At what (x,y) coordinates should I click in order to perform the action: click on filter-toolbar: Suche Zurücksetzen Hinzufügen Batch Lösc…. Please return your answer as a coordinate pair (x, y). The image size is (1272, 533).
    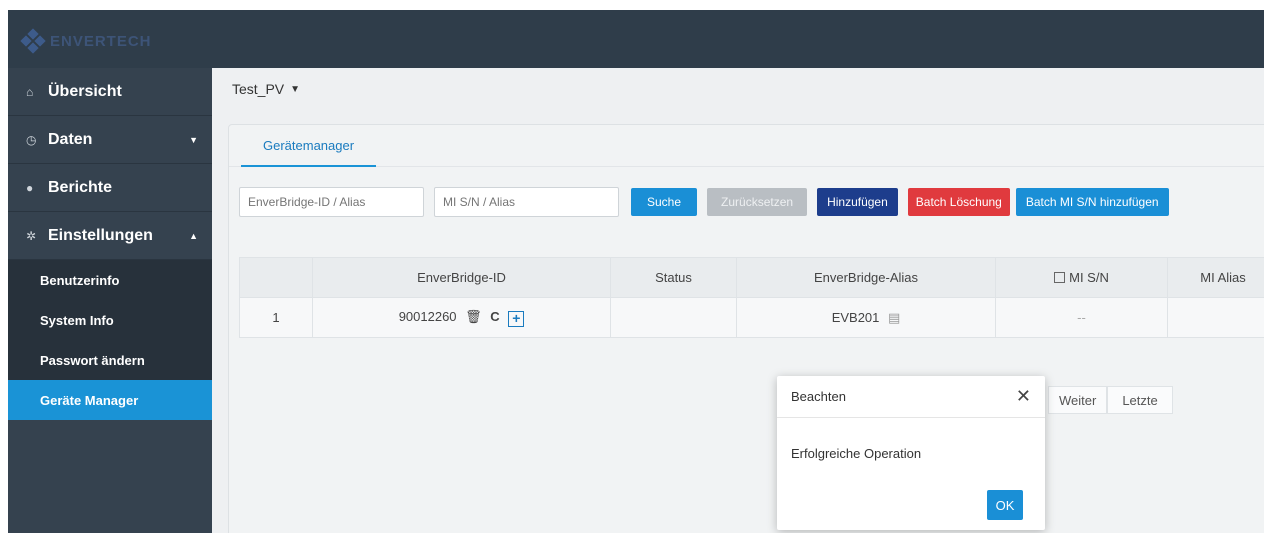
    Looking at the image, I should click on (704, 202).